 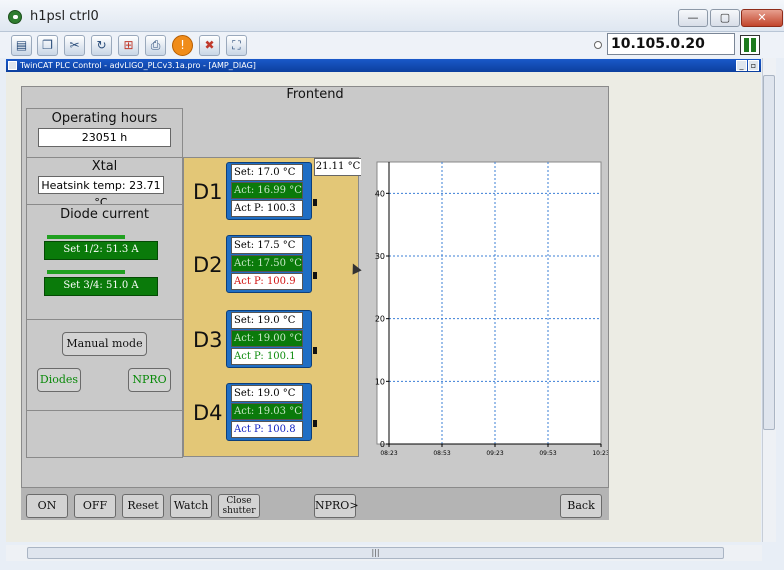 I want to click on on-button: ON, so click(x=47, y=506).